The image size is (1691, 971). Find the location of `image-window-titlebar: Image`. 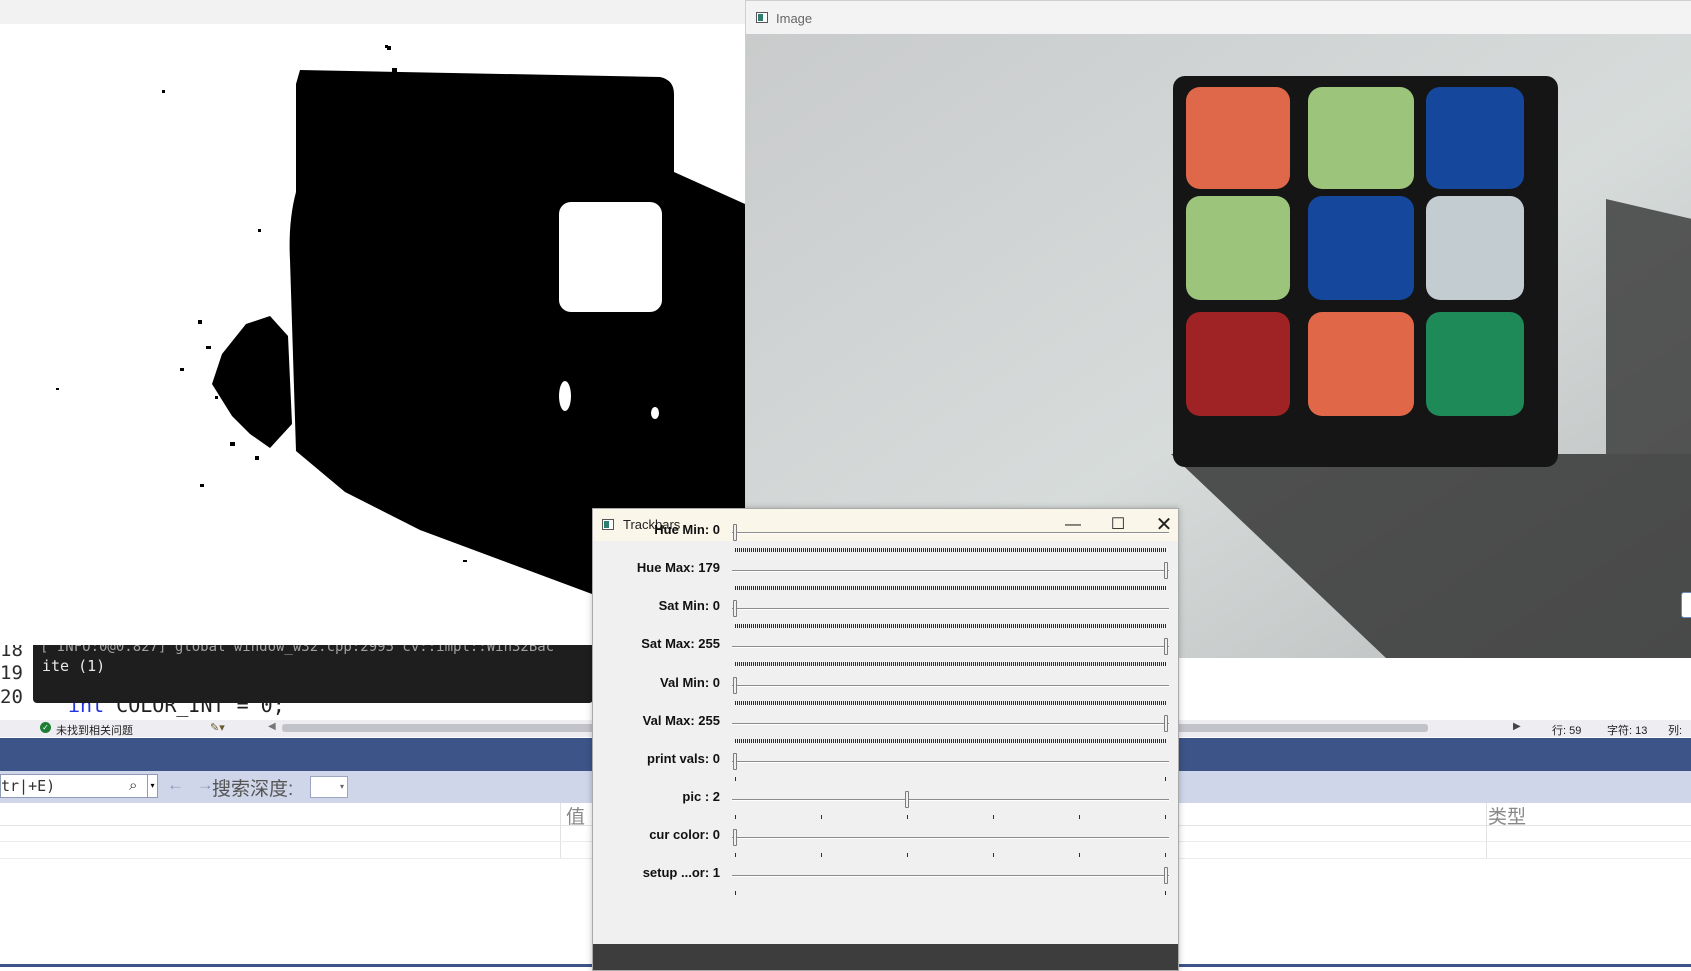

image-window-titlebar: Image is located at coordinates (1218, 17).